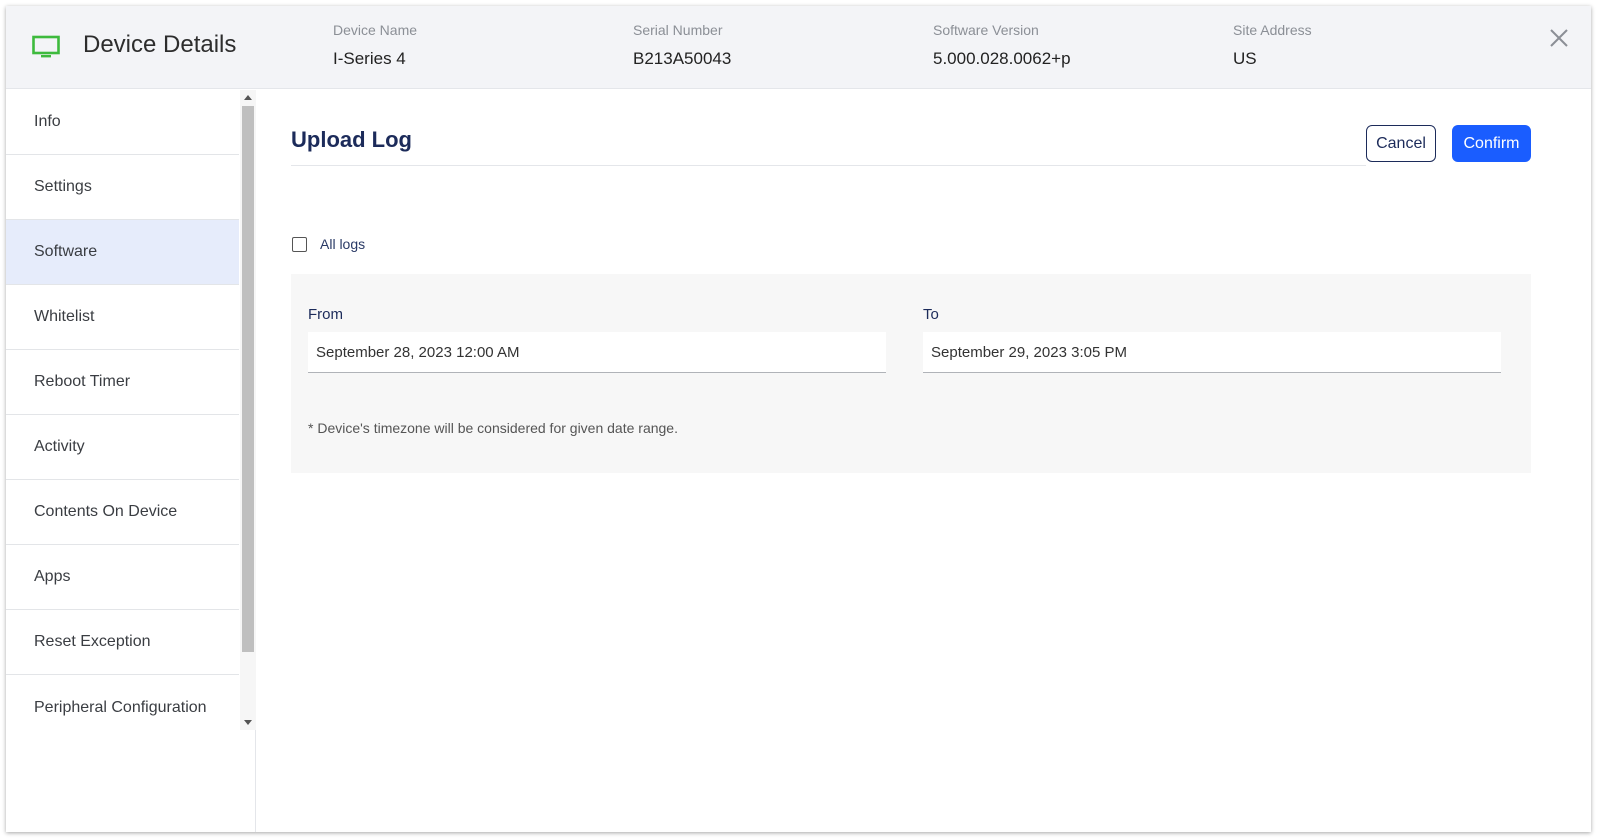 The width and height of the screenshot is (1599, 839). I want to click on sidebar-item-software: Software, so click(122, 252).